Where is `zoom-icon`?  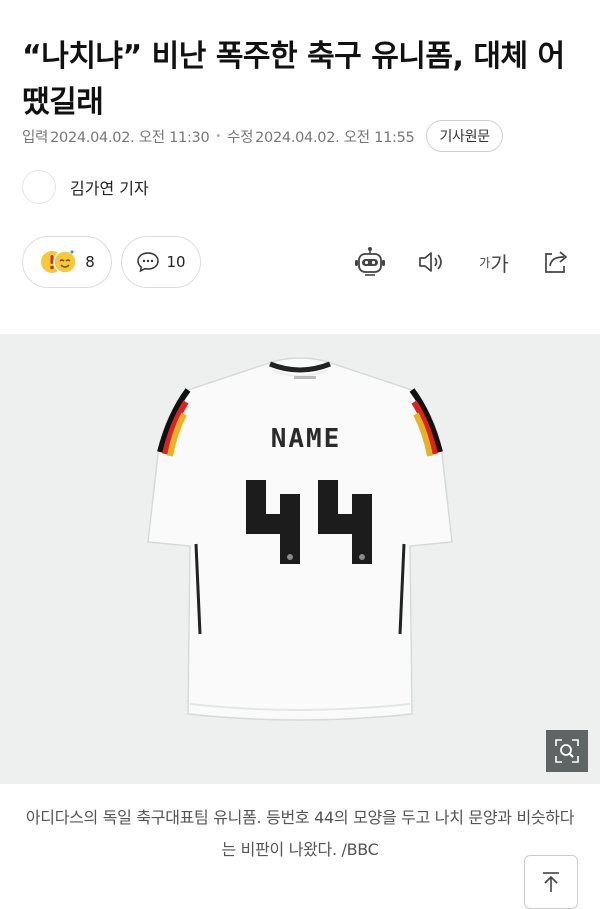
zoom-icon is located at coordinates (567, 751).